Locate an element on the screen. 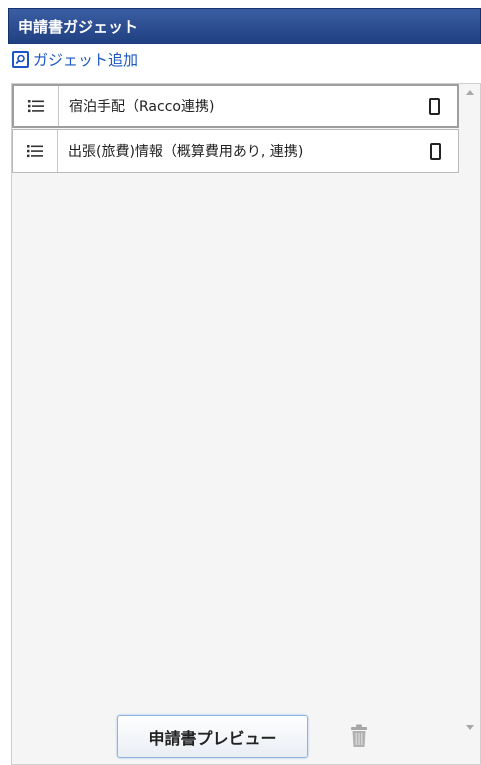 Image resolution: width=481 pixels, height=765 pixels. gadget-row: 出張(旅費)情報（概算費用あり, 連携) is located at coordinates (235, 151).